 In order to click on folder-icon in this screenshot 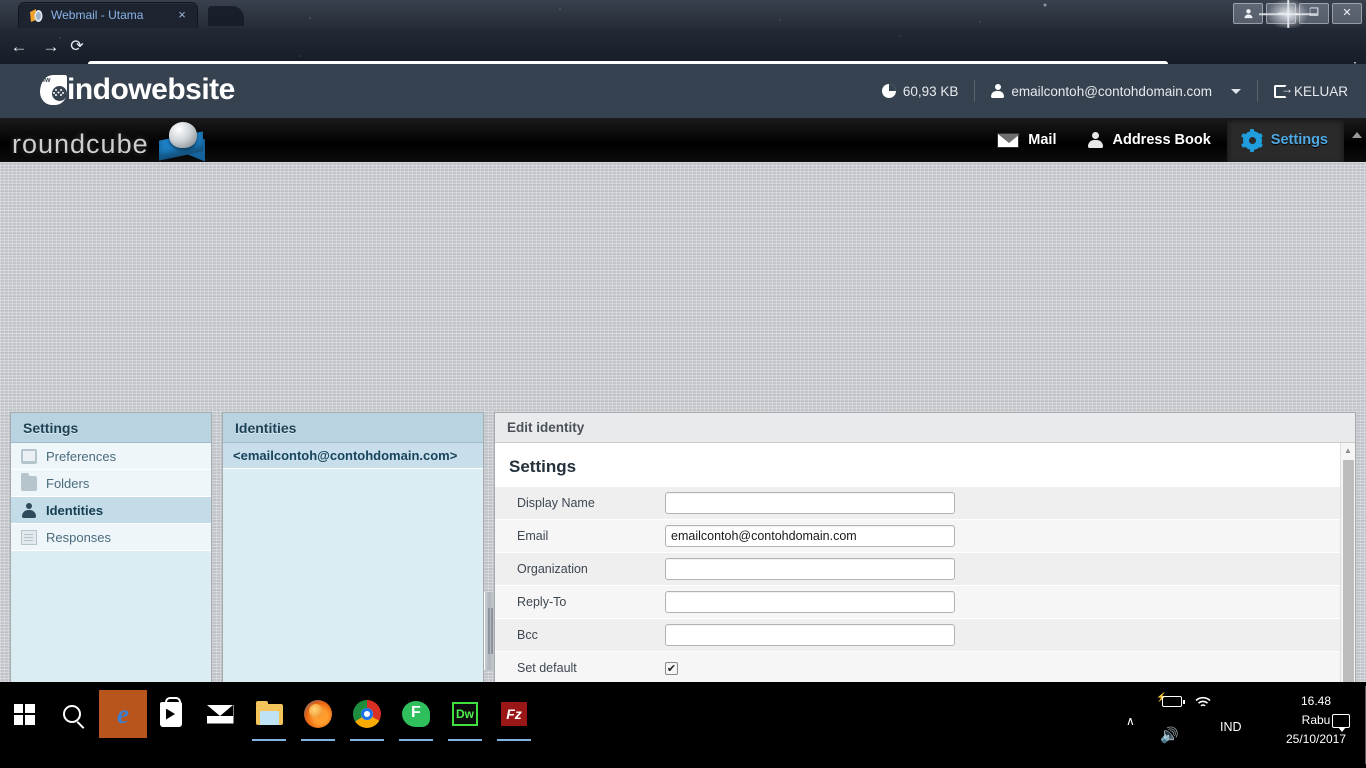, I will do `click(269, 712)`.